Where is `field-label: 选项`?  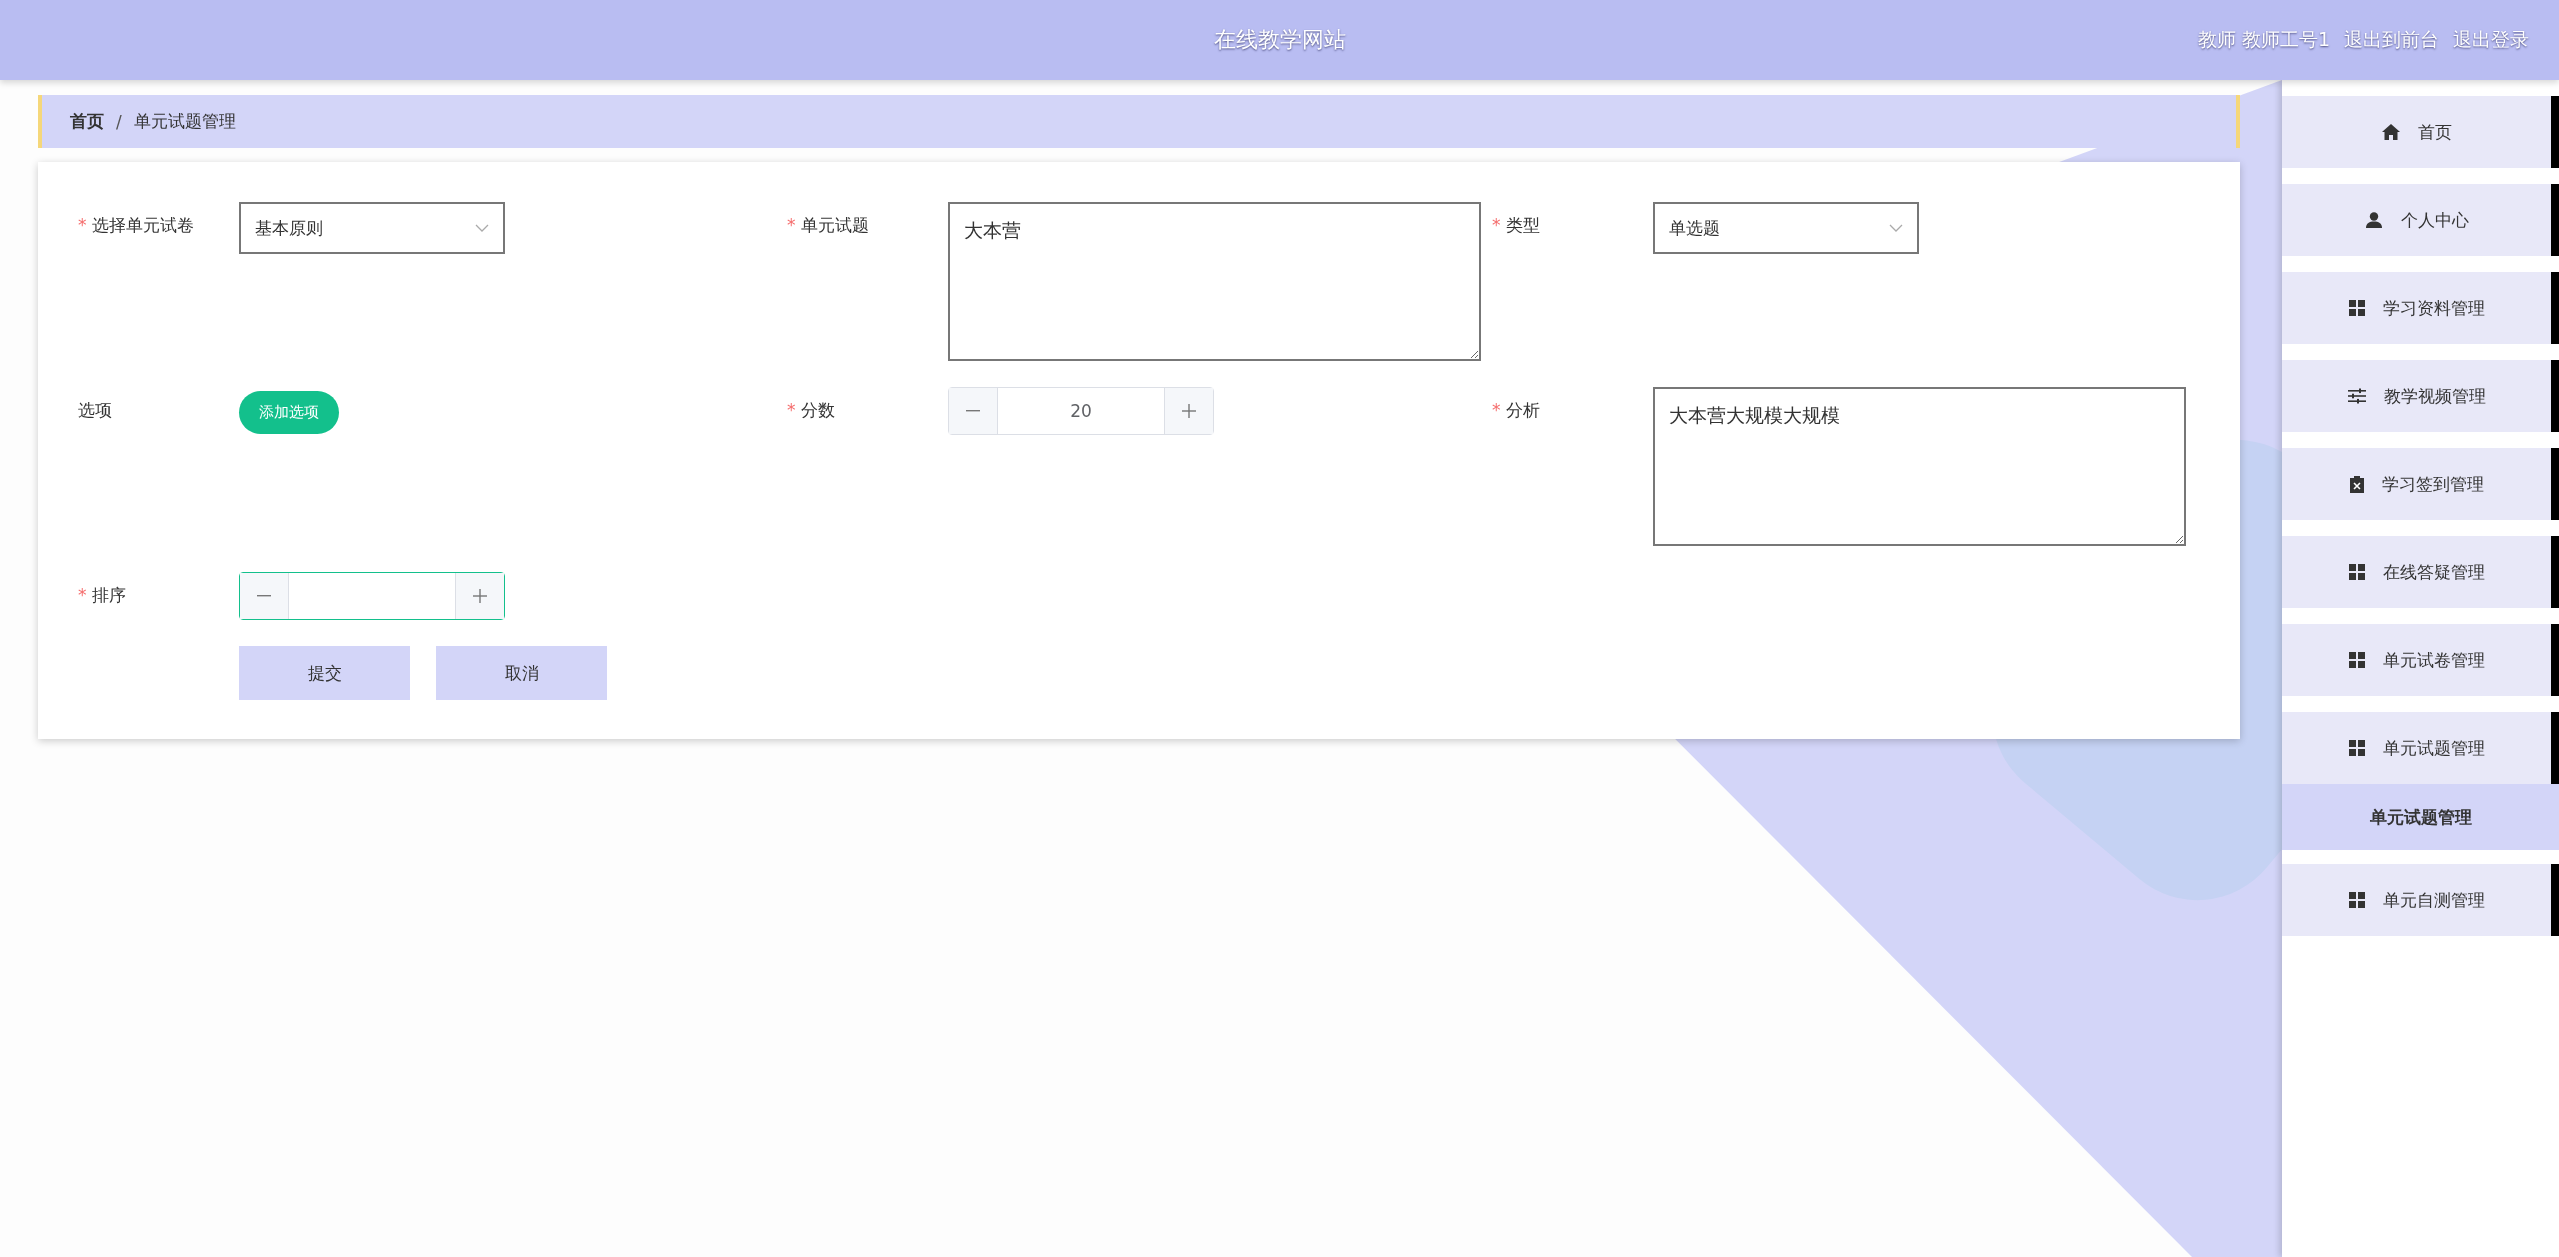 field-label: 选项 is located at coordinates (95, 410).